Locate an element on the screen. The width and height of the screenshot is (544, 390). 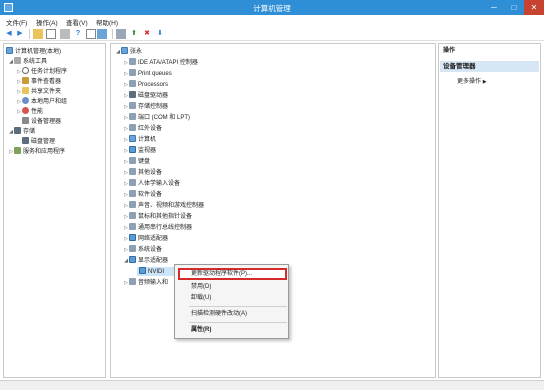
device-category-mice: ▷ 鼠标和其他指针设备 is located at coordinates (157, 216).